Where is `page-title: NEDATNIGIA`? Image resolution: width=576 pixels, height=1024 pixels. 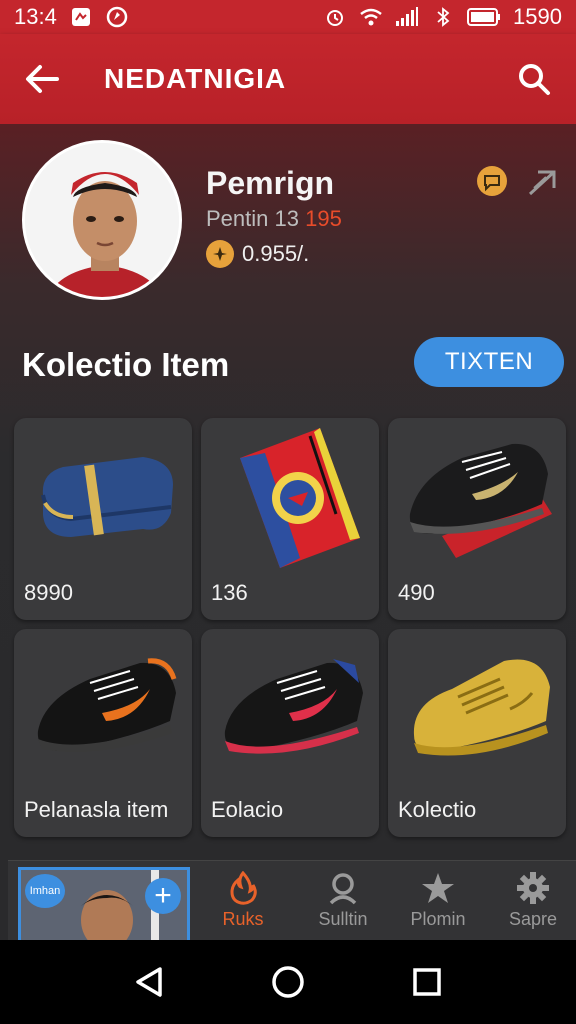
page-title: NEDATNIGIA is located at coordinates (195, 78).